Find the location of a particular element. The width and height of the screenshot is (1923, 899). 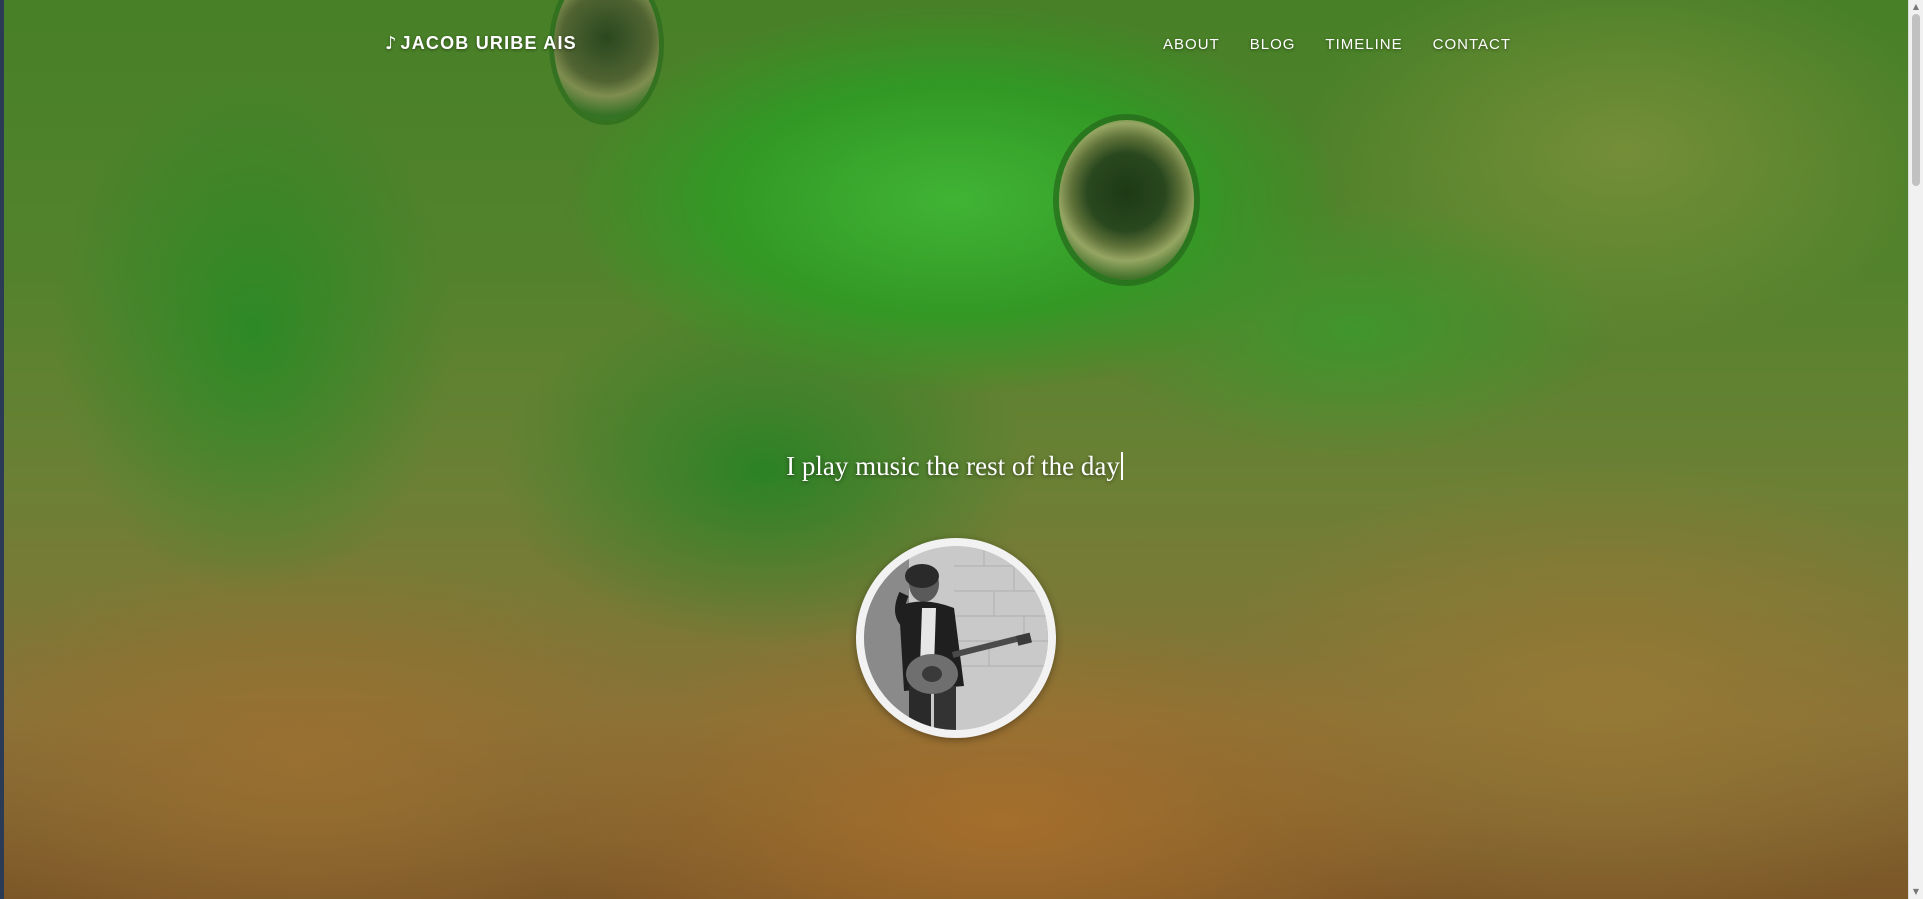

brand-title: JACOB URIBE AIS is located at coordinates (488, 43).